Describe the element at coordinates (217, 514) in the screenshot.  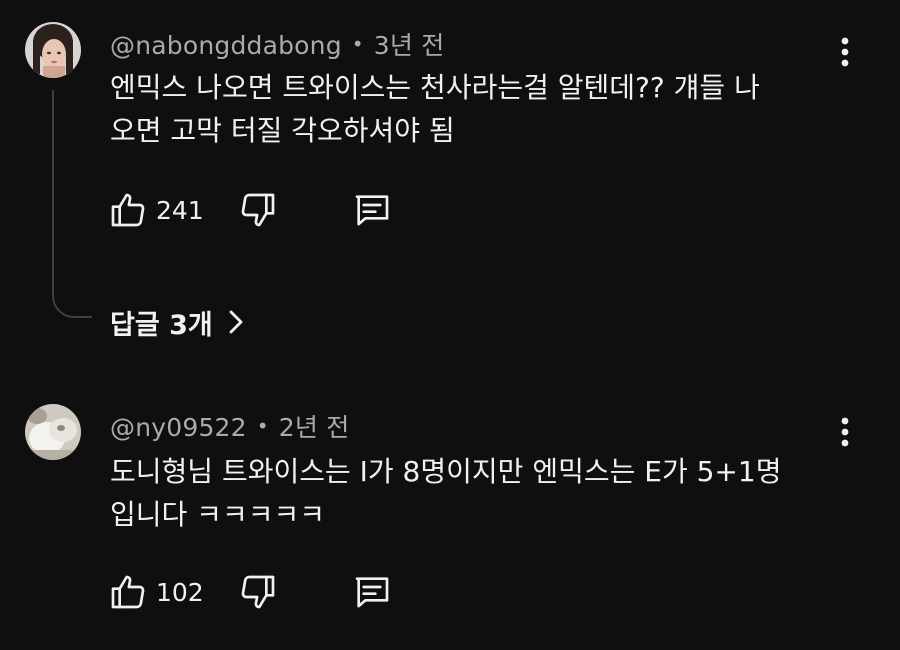
I see `comment-text-line: 입니다 ㅋㅋㅋㅋㅋ` at that location.